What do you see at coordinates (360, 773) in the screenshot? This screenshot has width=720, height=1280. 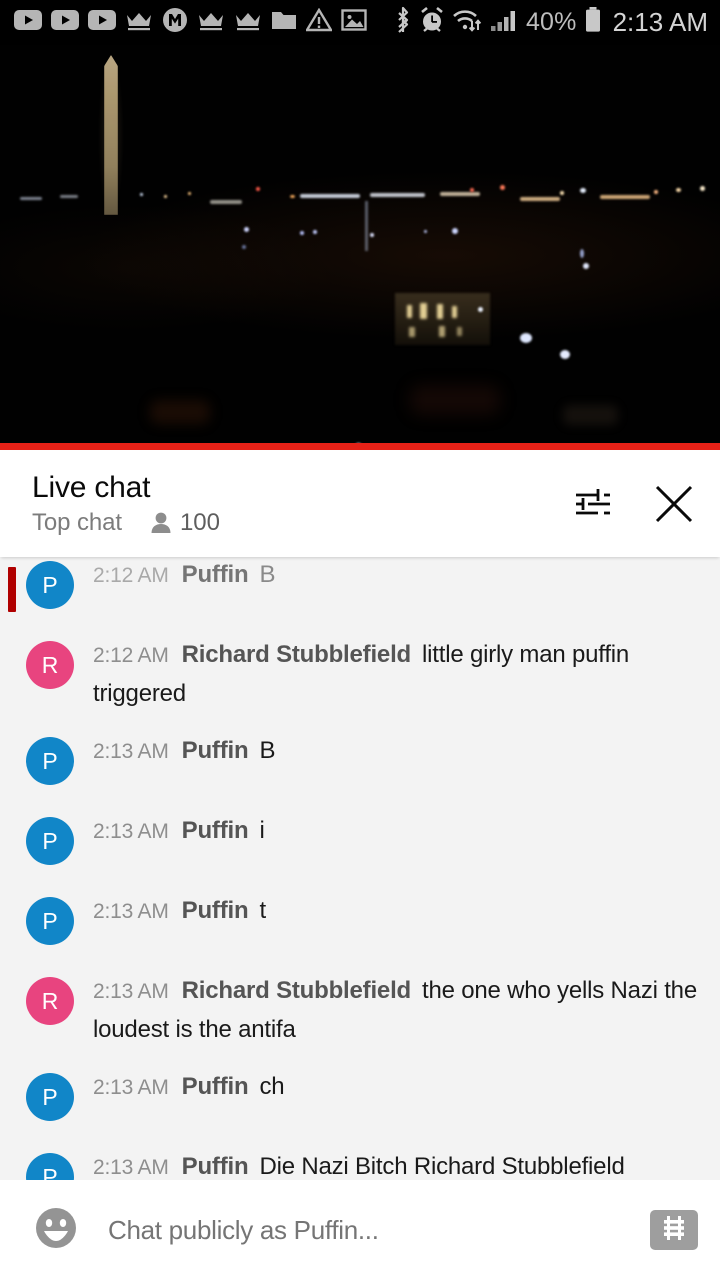 I see `chat-message-row: P 2:13 AM Puffin B` at bounding box center [360, 773].